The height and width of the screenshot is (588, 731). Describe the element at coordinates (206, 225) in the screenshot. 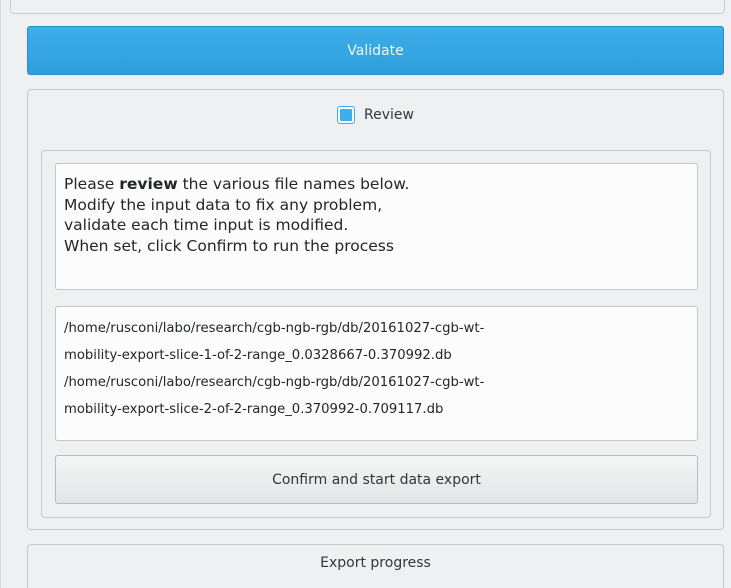

I see `instruction-line-3: validate each time input is modified.` at that location.